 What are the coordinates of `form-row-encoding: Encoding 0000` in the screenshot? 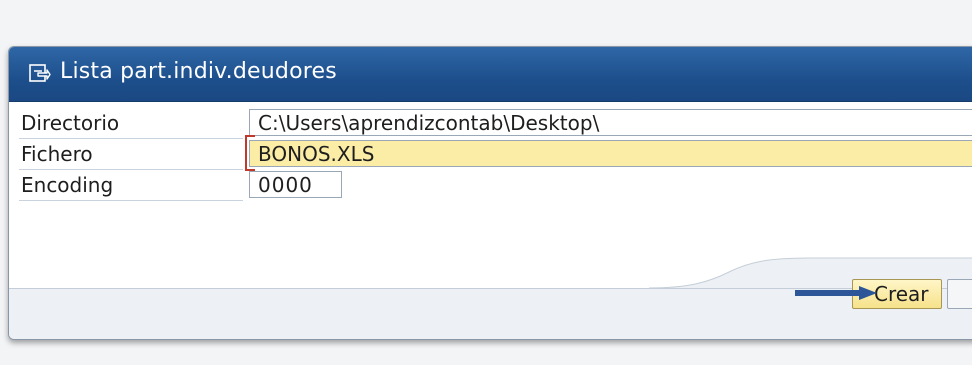 It's located at (490, 185).